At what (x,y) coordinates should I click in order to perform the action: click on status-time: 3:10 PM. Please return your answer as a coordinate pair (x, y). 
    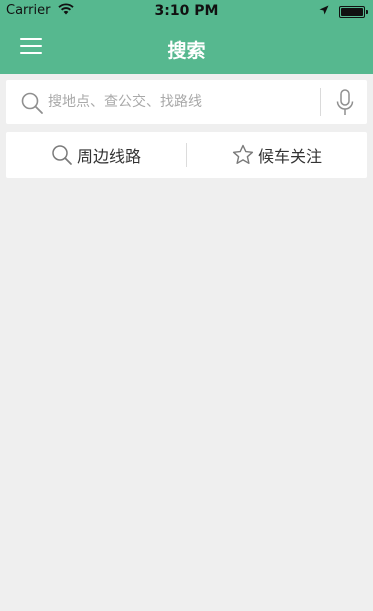
    Looking at the image, I should click on (186, 11).